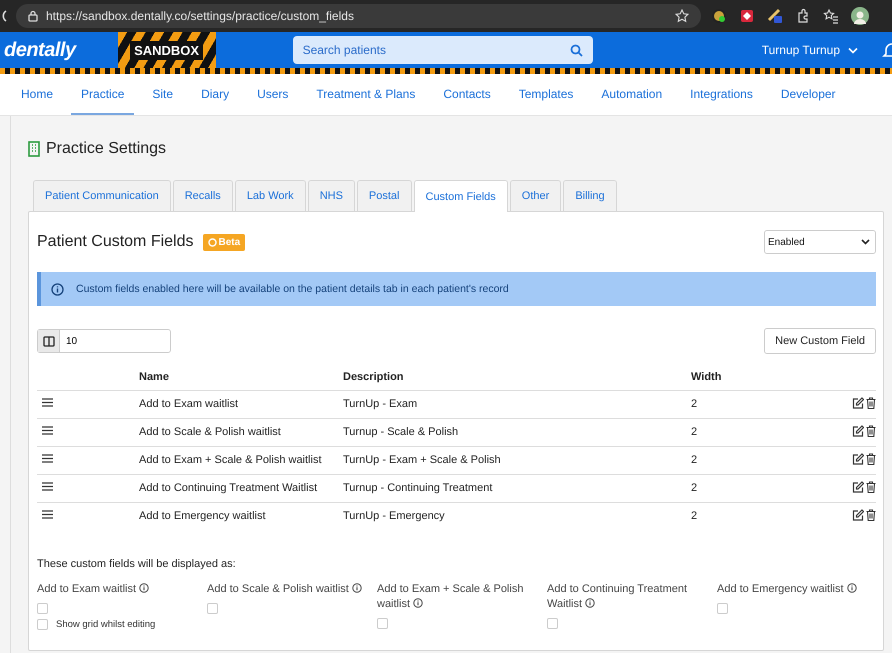 The width and height of the screenshot is (892, 653). What do you see at coordinates (517, 516) in the screenshot?
I see `table-cell: TurnUp - Emergency` at bounding box center [517, 516].